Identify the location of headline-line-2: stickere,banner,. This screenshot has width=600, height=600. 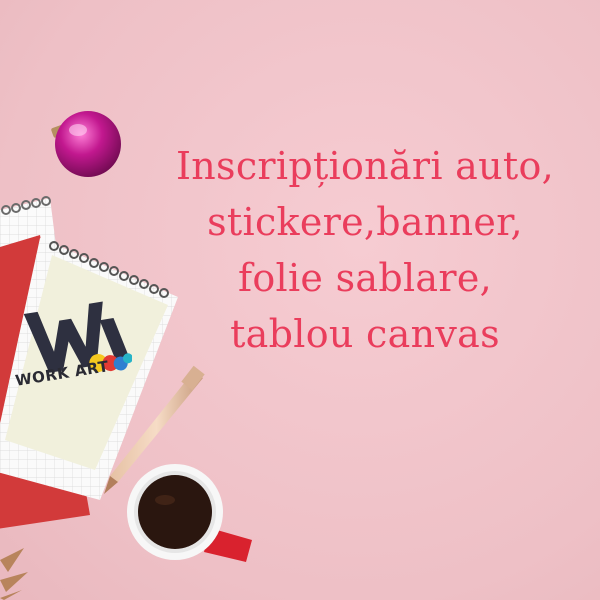
(365, 222).